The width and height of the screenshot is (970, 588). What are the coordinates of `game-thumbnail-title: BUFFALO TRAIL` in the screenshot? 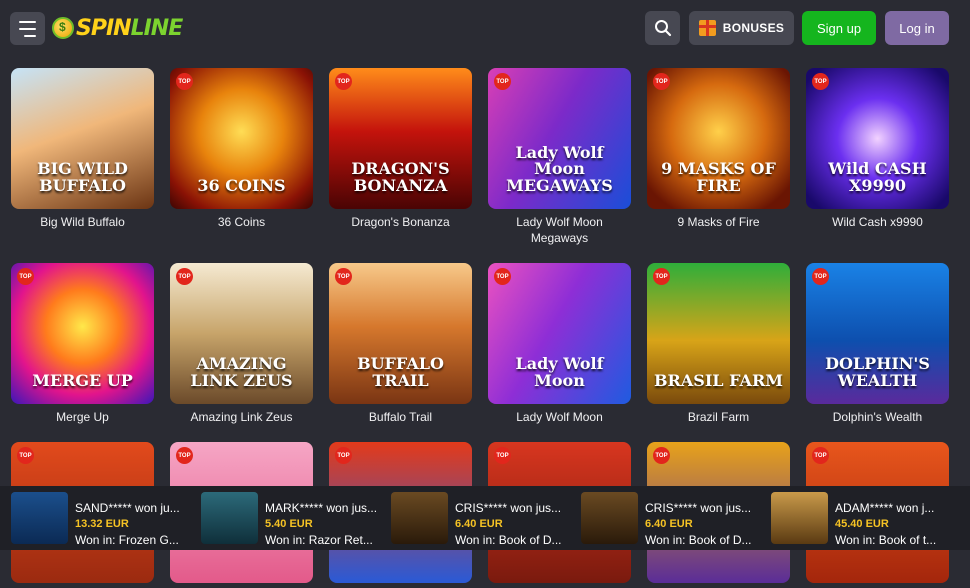 It's located at (400, 372).